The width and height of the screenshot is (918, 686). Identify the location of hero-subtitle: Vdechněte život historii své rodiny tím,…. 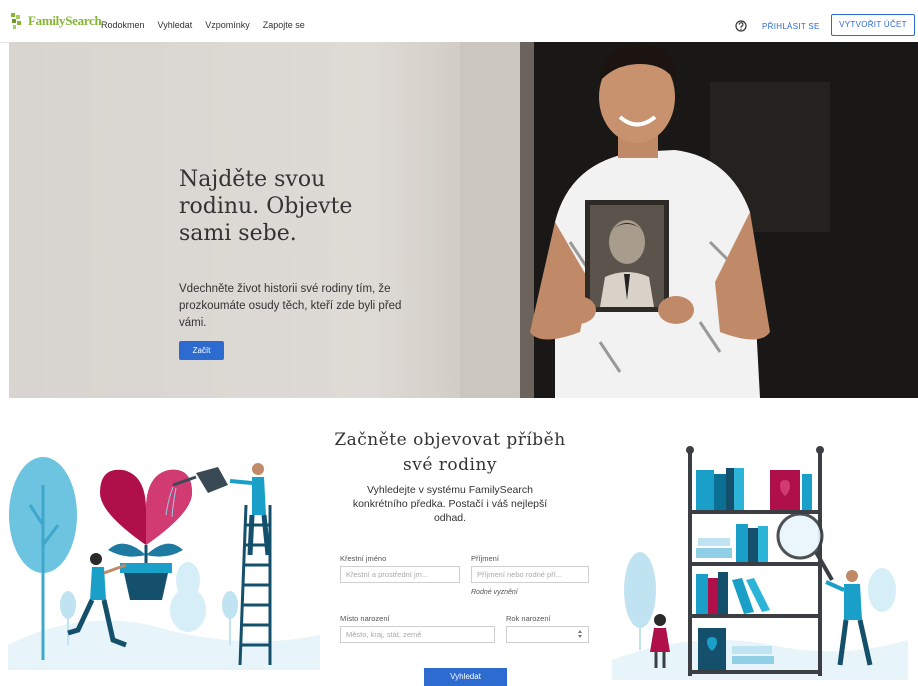
(290, 306).